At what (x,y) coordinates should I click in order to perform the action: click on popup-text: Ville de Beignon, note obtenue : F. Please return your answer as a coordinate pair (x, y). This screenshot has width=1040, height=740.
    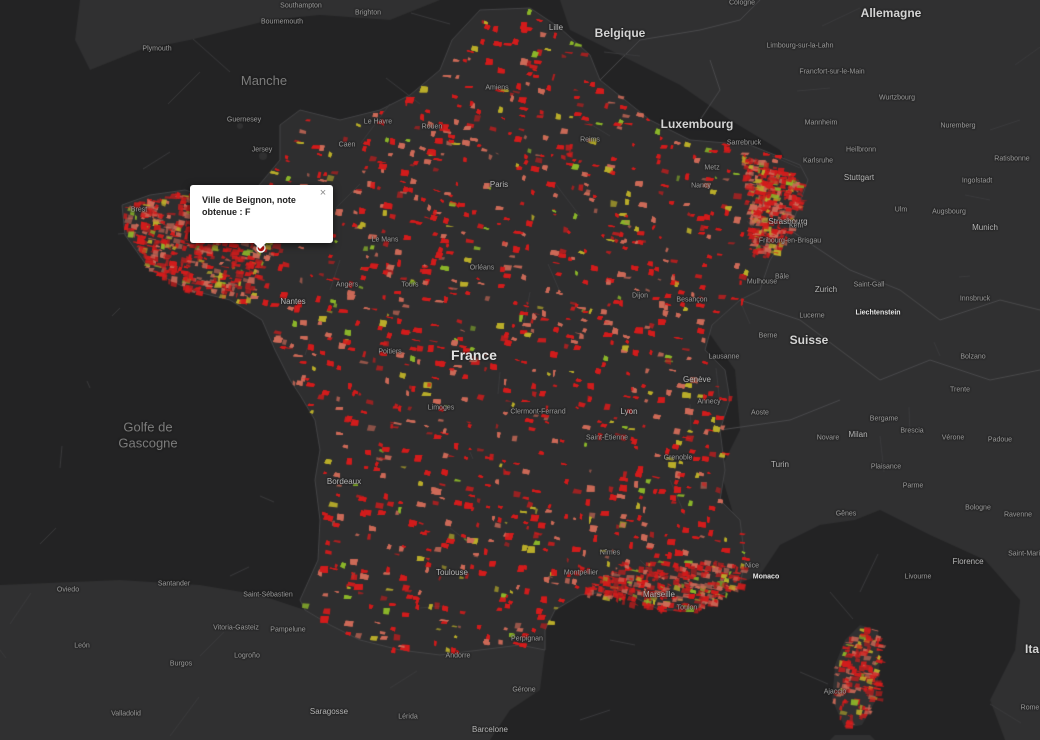
    Looking at the image, I should click on (249, 206).